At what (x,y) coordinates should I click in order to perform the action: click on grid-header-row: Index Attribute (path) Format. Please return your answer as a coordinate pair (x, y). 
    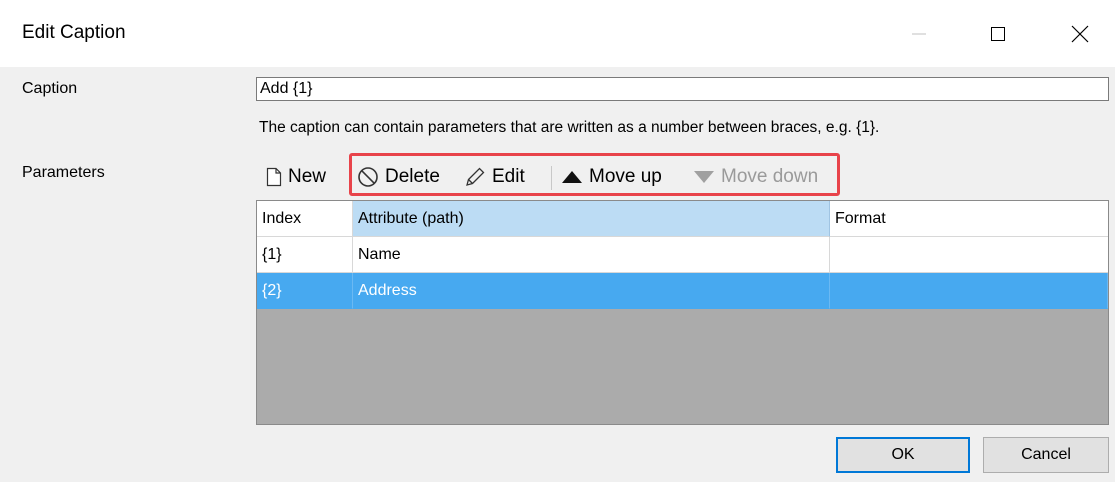
    Looking at the image, I should click on (682, 219).